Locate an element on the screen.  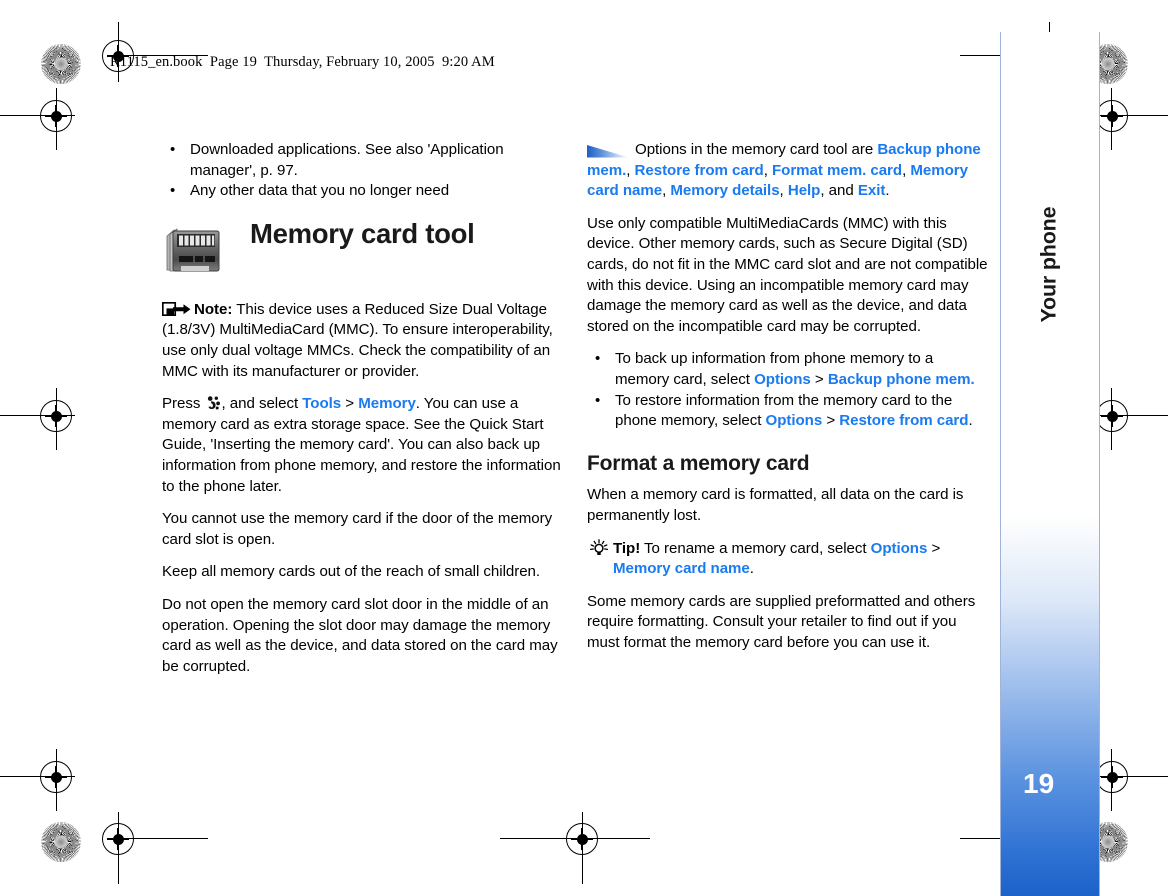
crop-line-right-lower-v is located at coordinates (1112, 419).